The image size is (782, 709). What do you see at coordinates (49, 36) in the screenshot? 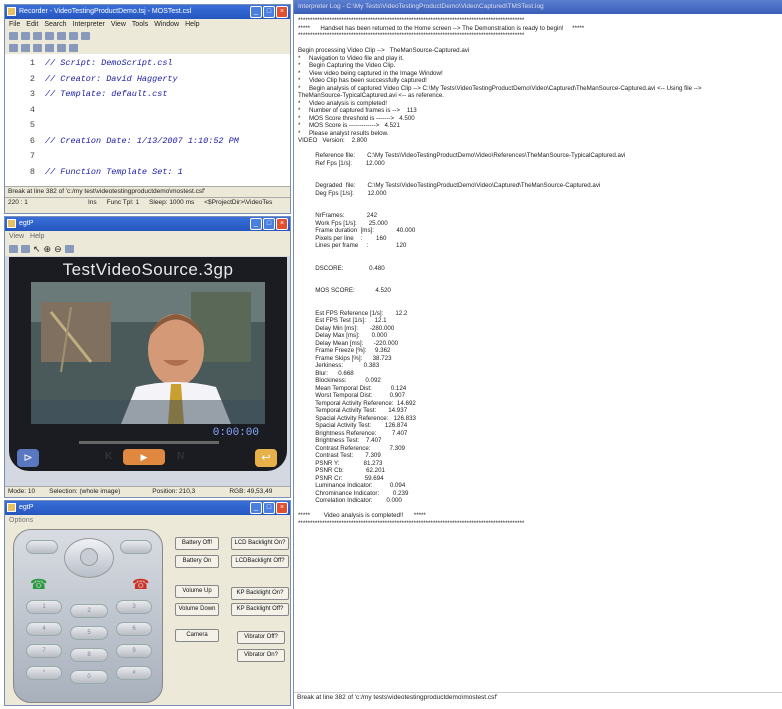
I see `cut-icon` at bounding box center [49, 36].